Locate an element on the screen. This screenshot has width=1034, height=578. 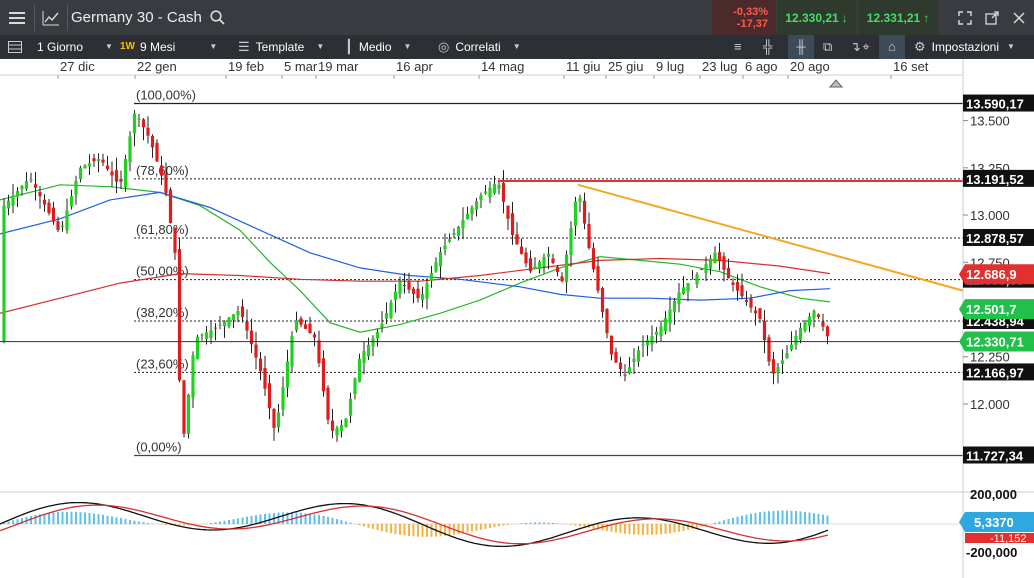
period-dropdown: 1W 9 Mesi ▼ is located at coordinates (168, 47).